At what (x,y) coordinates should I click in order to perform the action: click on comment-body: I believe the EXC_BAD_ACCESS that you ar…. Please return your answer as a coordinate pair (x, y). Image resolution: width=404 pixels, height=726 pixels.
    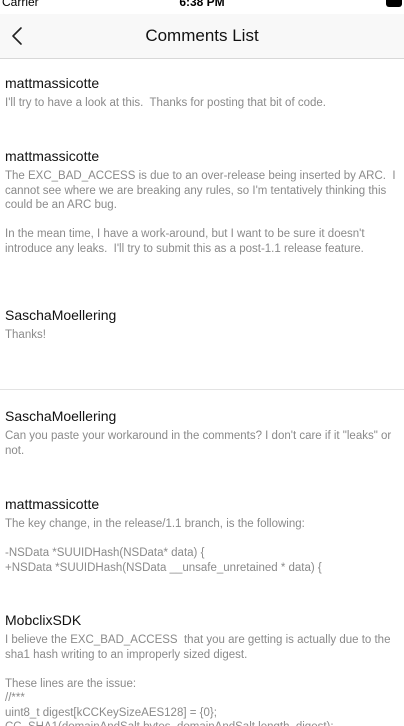
    Looking at the image, I should click on (198, 680).